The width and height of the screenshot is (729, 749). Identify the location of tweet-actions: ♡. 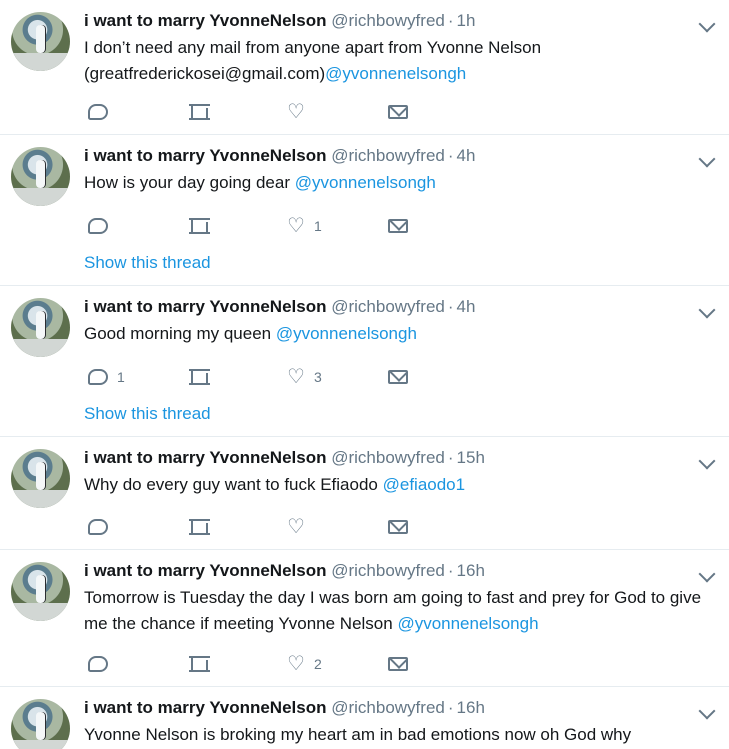
(254, 527).